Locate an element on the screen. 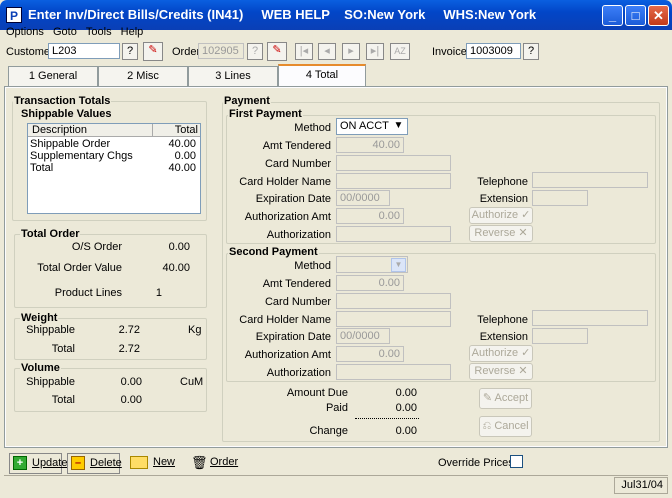  first-ext-input is located at coordinates (560, 198).